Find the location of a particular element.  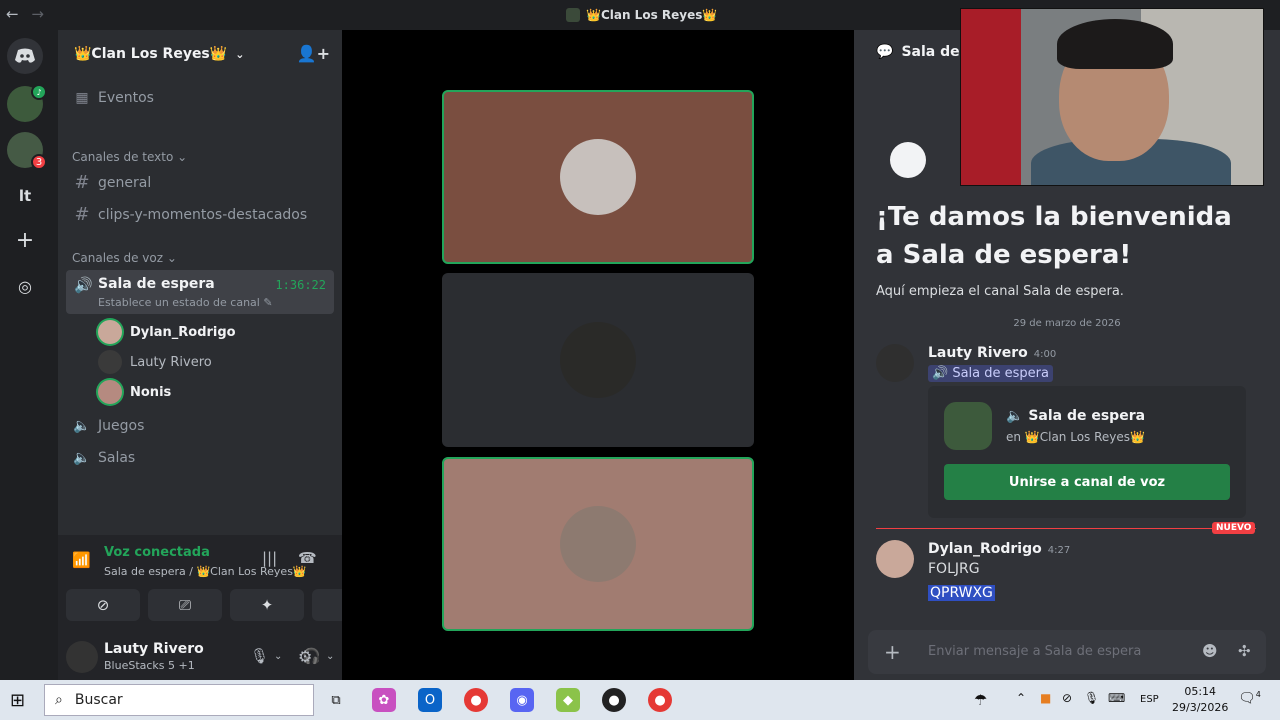

message-composer: + Enviar mensaje a Sala de espera ☻ ✣ is located at coordinates (1067, 652).